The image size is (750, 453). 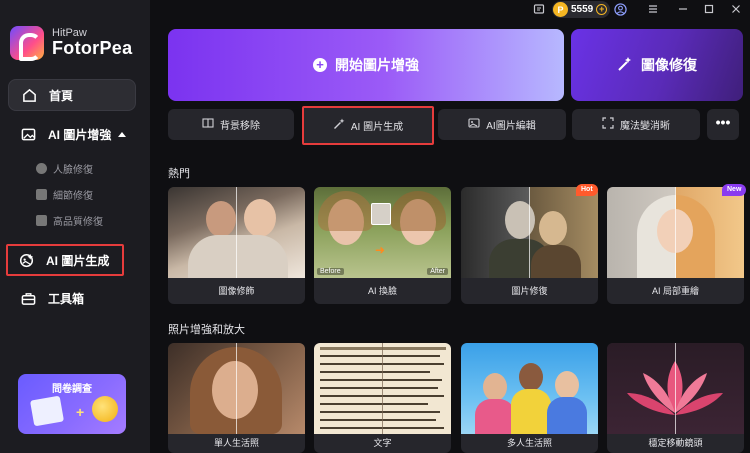 I want to click on start-enhance-label: 開始圖片增強, so click(x=377, y=65).